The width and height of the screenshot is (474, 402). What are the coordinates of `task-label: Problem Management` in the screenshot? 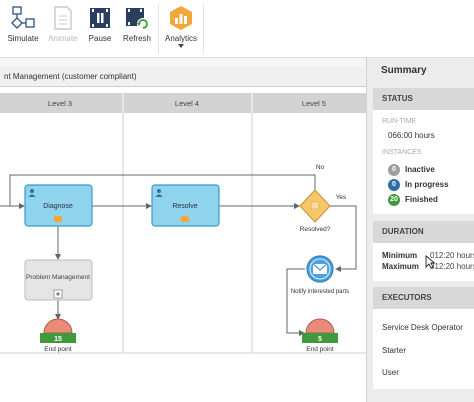 It's located at (58, 277).